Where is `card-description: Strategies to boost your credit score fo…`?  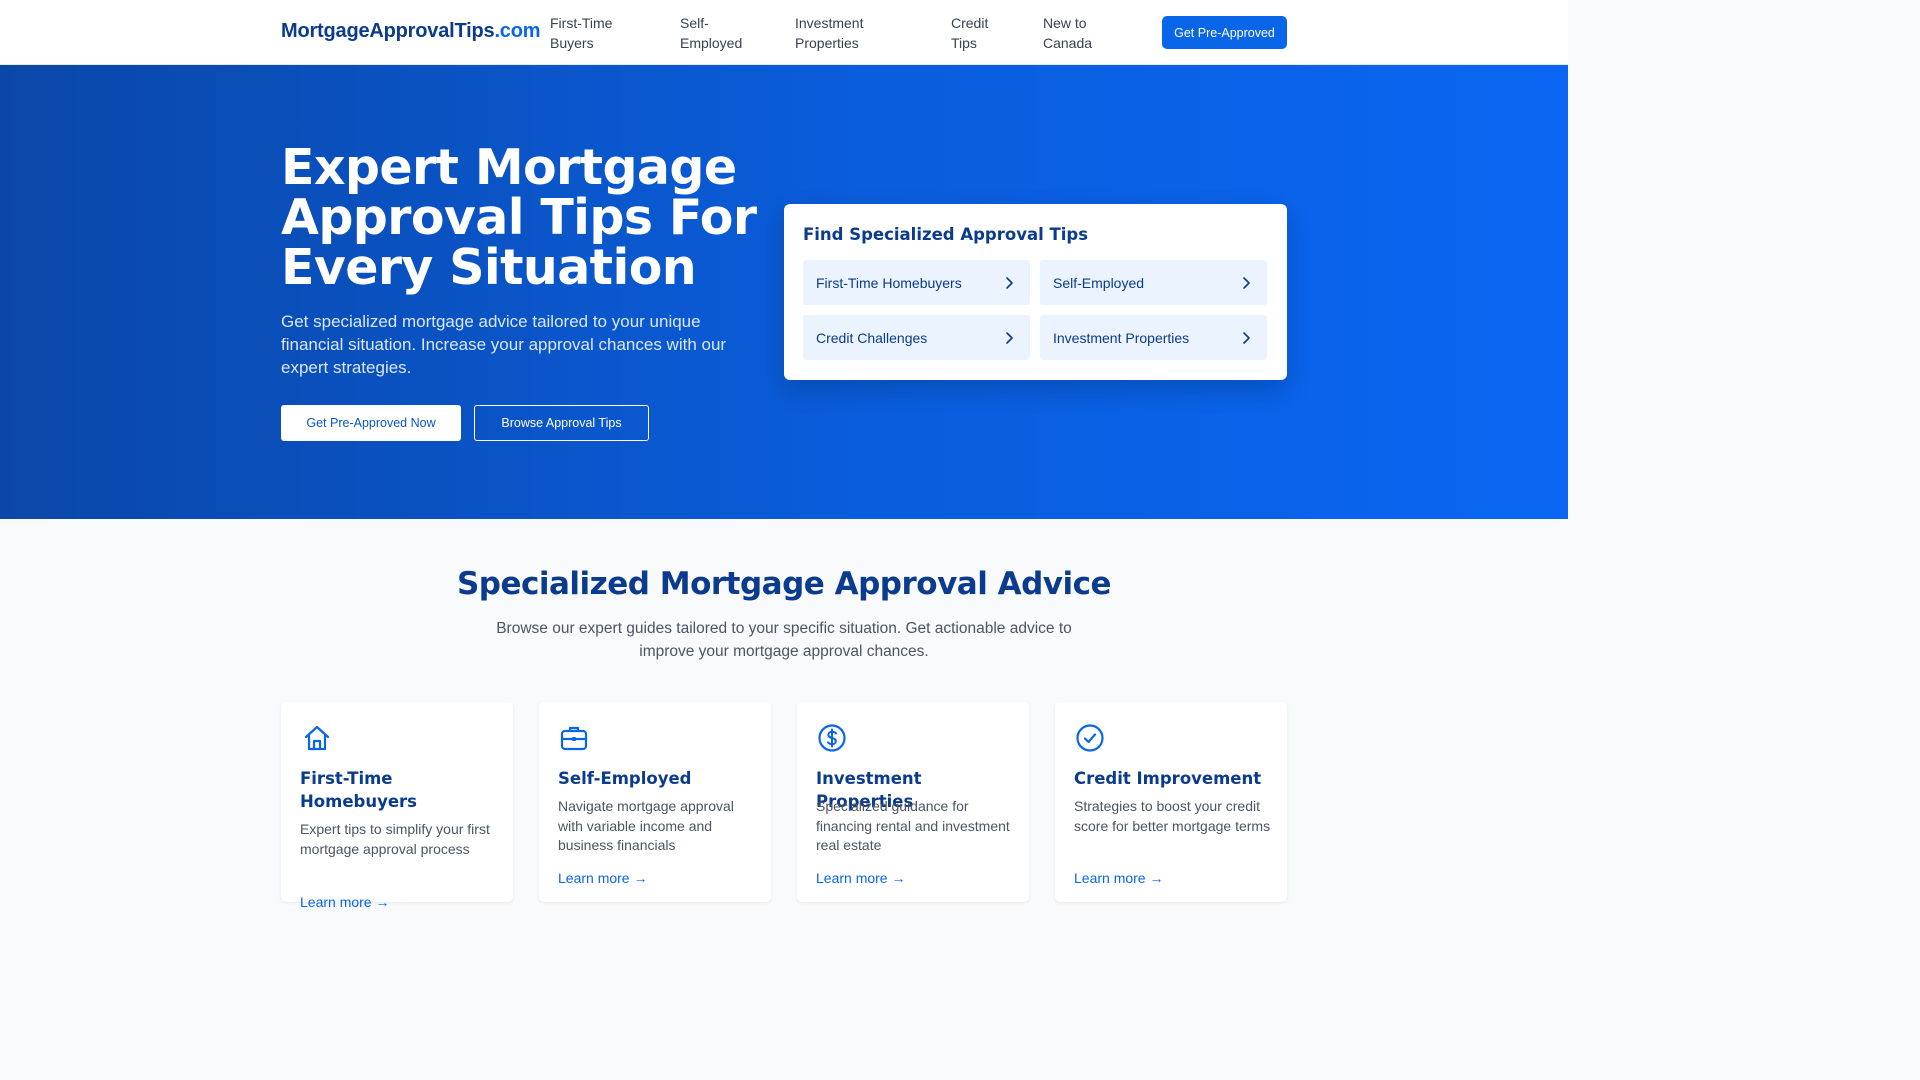 card-description: Strategies to boost your credit score fo… is located at coordinates (1172, 816).